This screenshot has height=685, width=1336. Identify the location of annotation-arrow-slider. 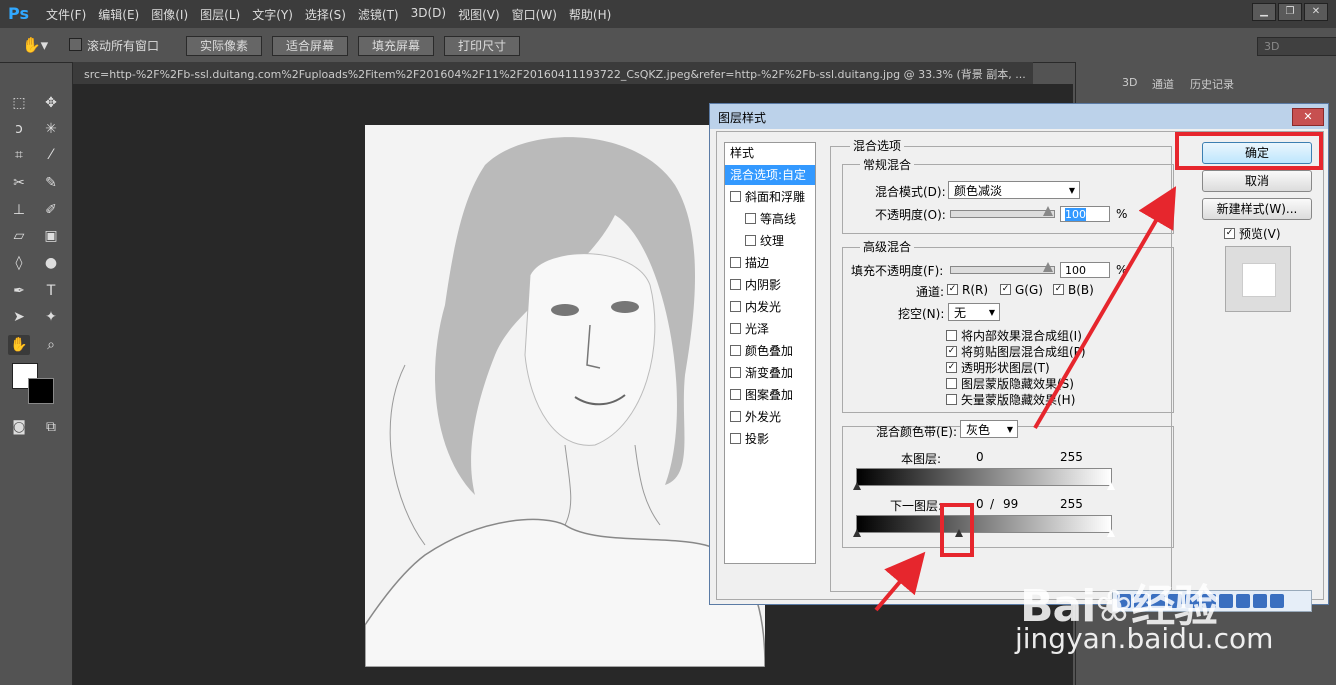
(900, 581).